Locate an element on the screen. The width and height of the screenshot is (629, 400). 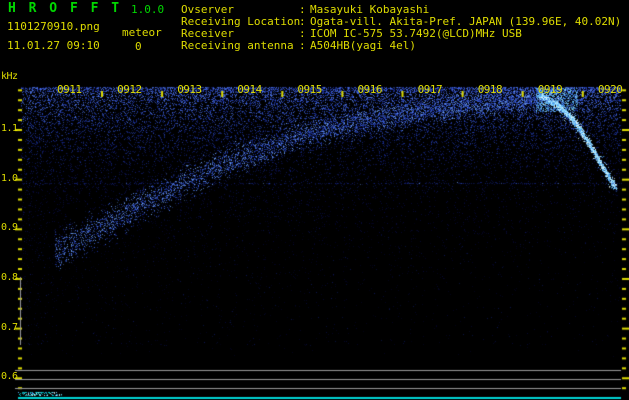
freq-tick-label: 0.7 is located at coordinates (9, 327).